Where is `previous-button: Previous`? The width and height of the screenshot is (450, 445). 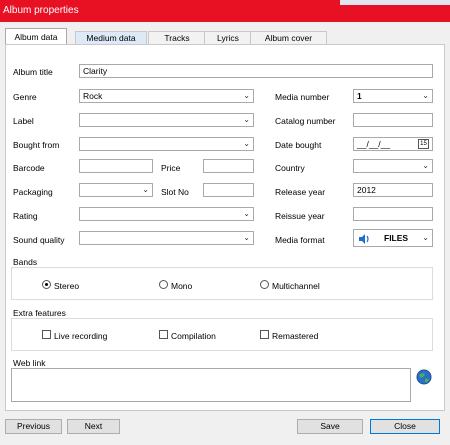 previous-button: Previous is located at coordinates (33, 426).